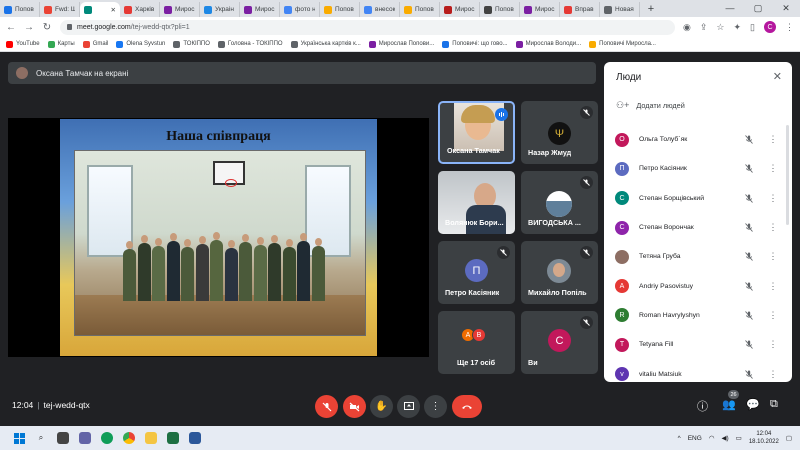 The image size is (800, 450). What do you see at coordinates (692, 139) in the screenshot?
I see `people-list-item: О Ольга Толуб`як ⋮` at bounding box center [692, 139].